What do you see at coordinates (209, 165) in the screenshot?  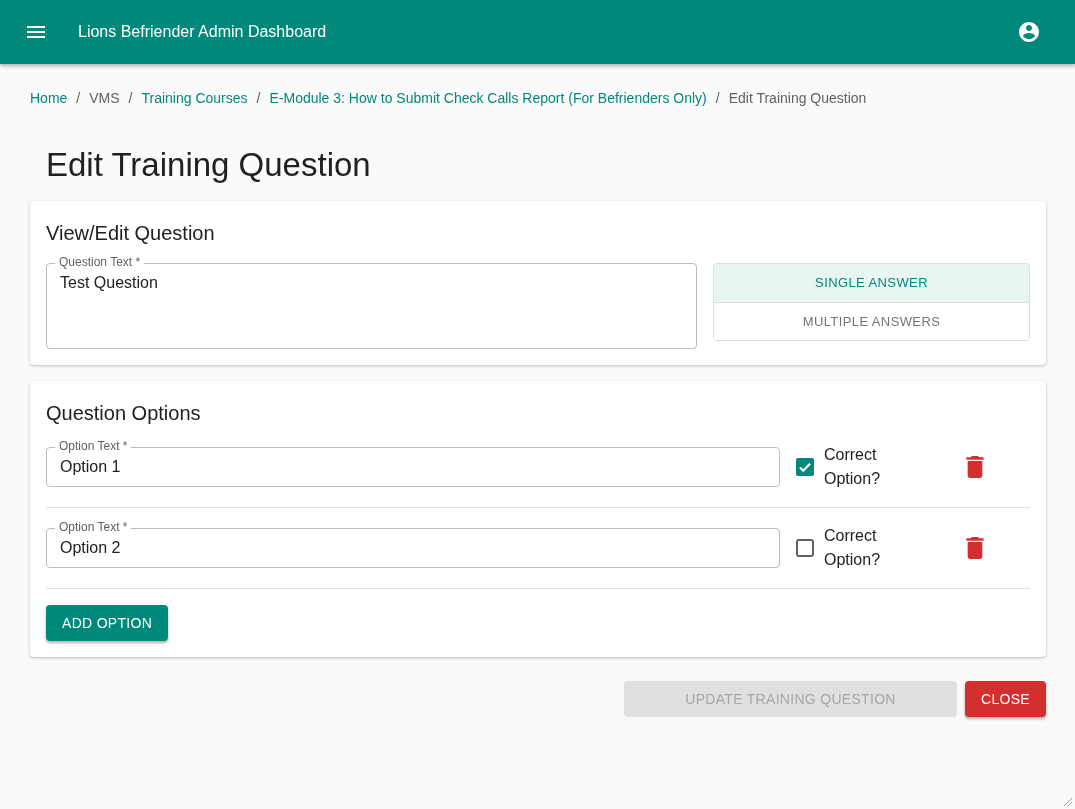 I see `page-title: Edit Training Question` at bounding box center [209, 165].